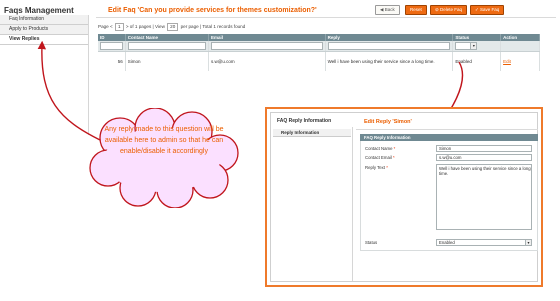 This screenshot has width=560, height=301. What do you see at coordinates (164, 158) in the screenshot?
I see `cloud-callout` at bounding box center [164, 158].